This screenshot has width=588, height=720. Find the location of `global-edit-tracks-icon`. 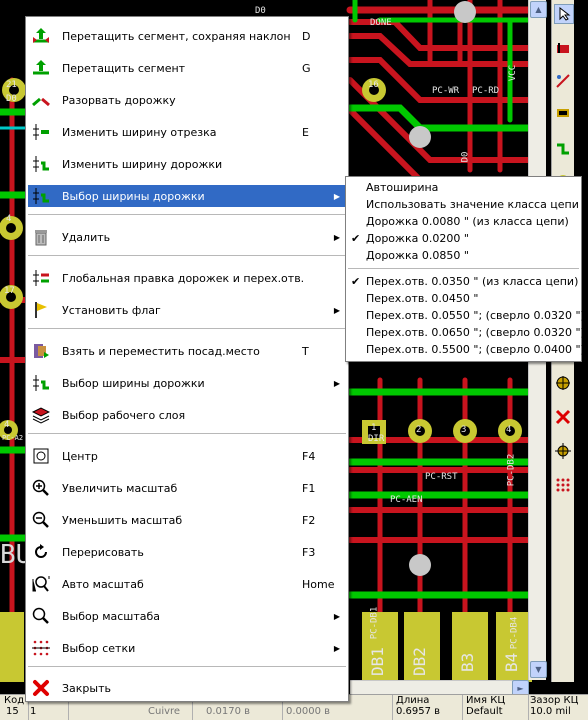

global-edit-tracks-icon is located at coordinates (41, 278).